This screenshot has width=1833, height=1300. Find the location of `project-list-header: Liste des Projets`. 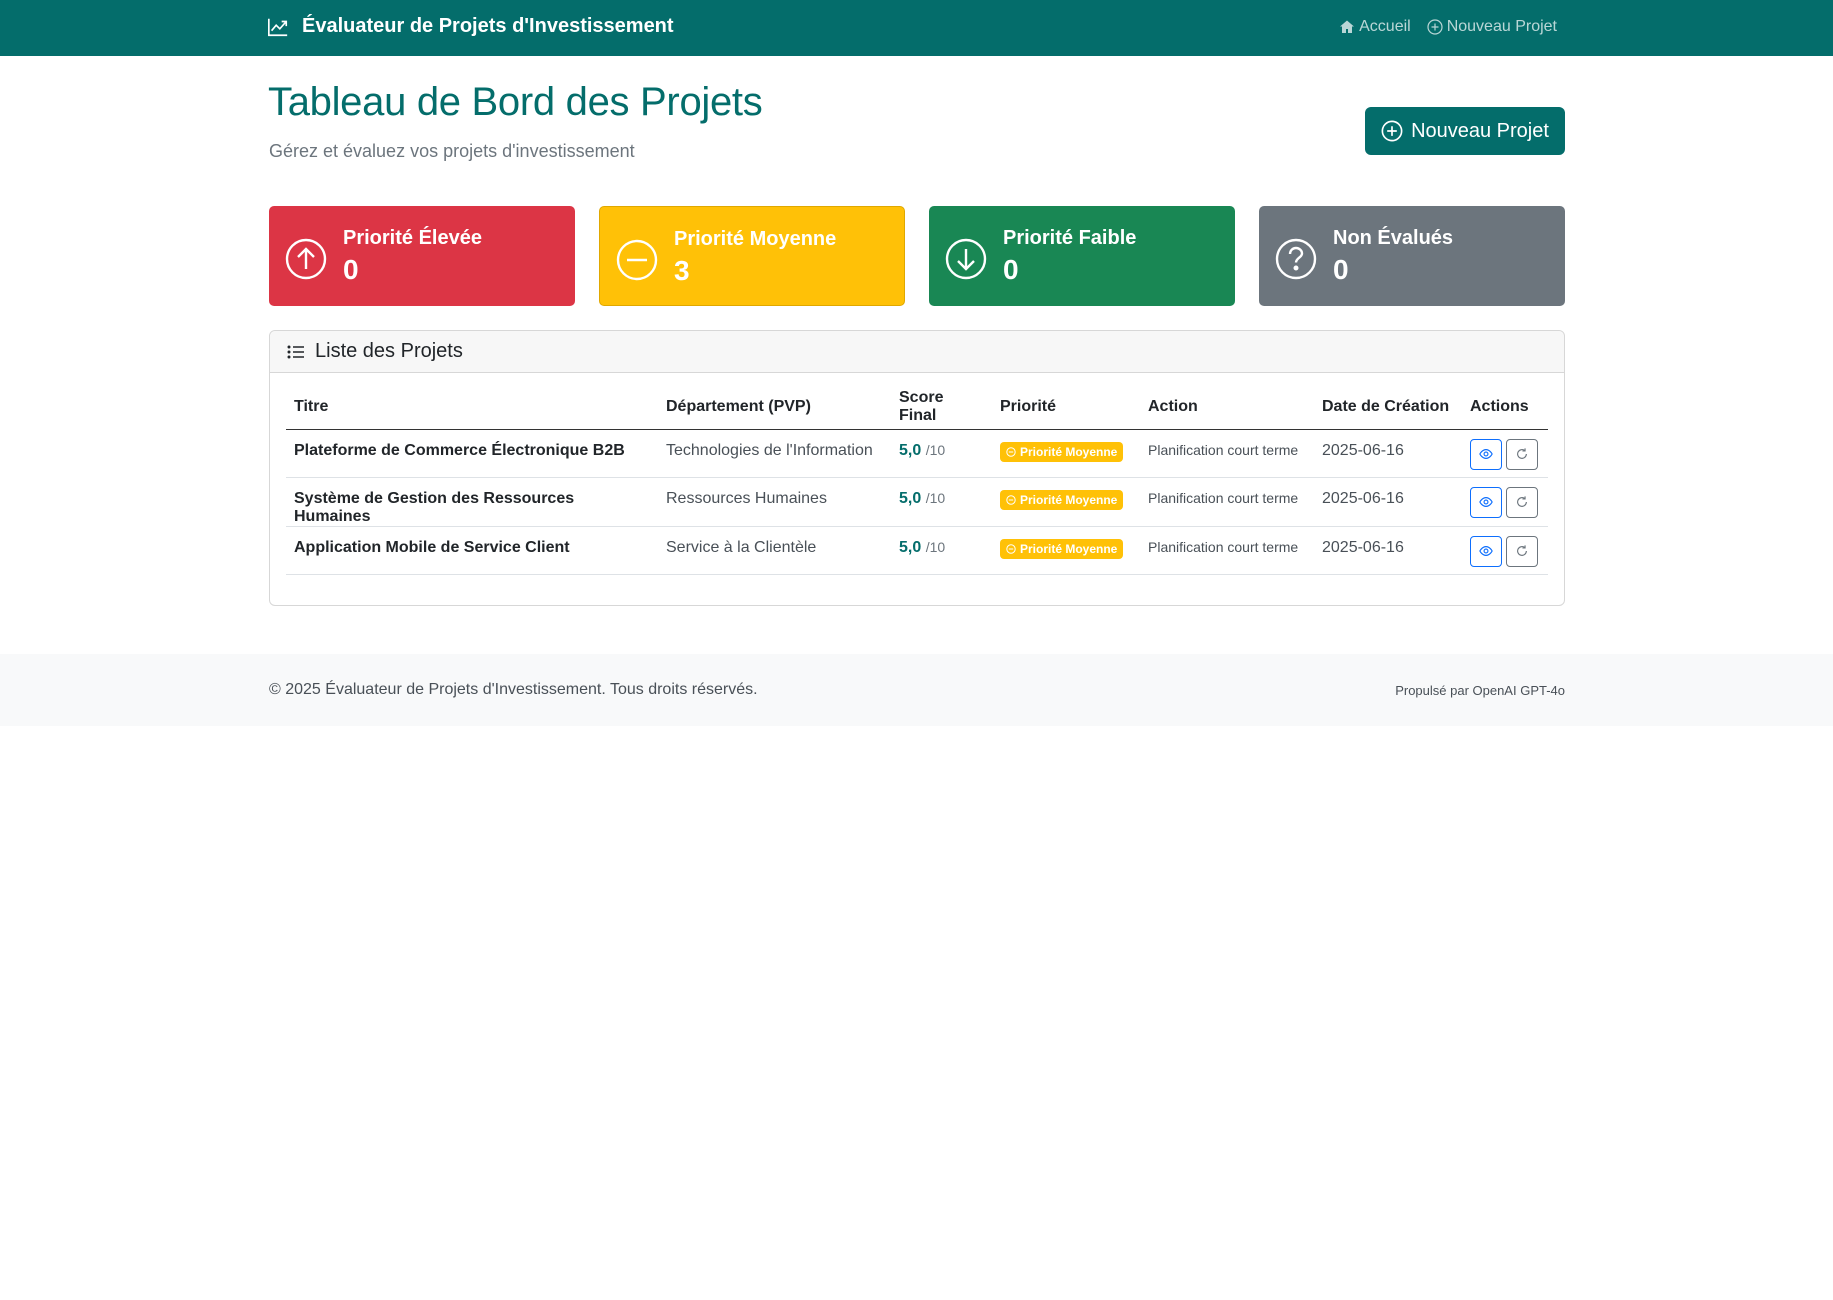

project-list-header: Liste des Projets is located at coordinates (917, 352).